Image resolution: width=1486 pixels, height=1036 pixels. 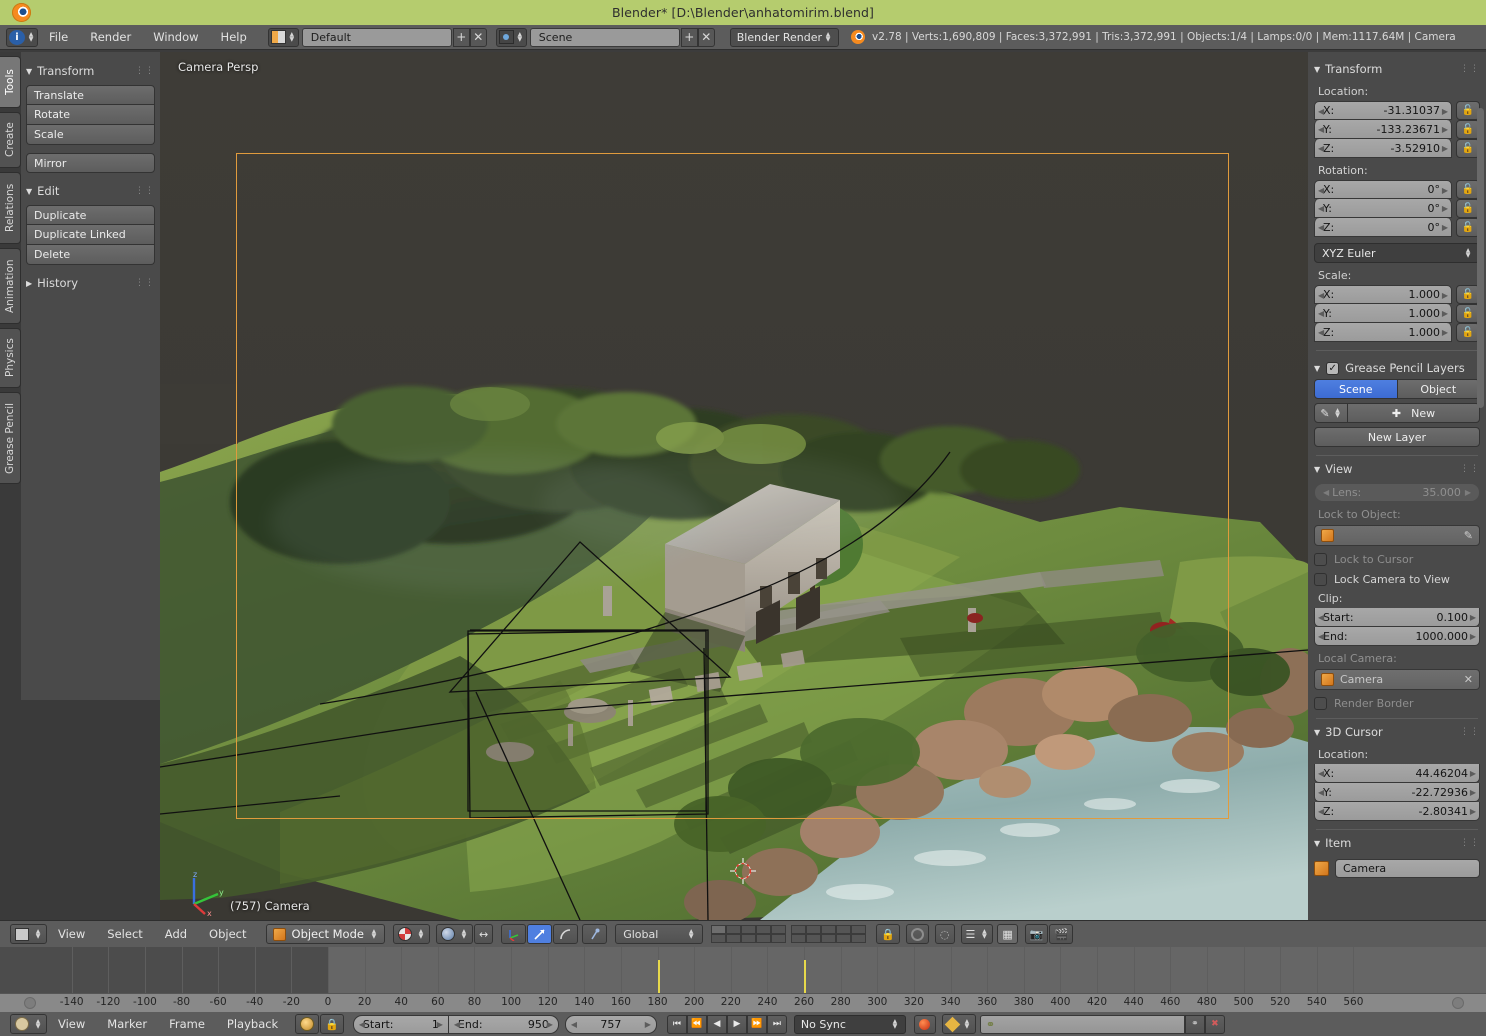 What do you see at coordinates (22, 37) in the screenshot?
I see `info-editor-type-button: i ▲ ▼` at bounding box center [22, 37].